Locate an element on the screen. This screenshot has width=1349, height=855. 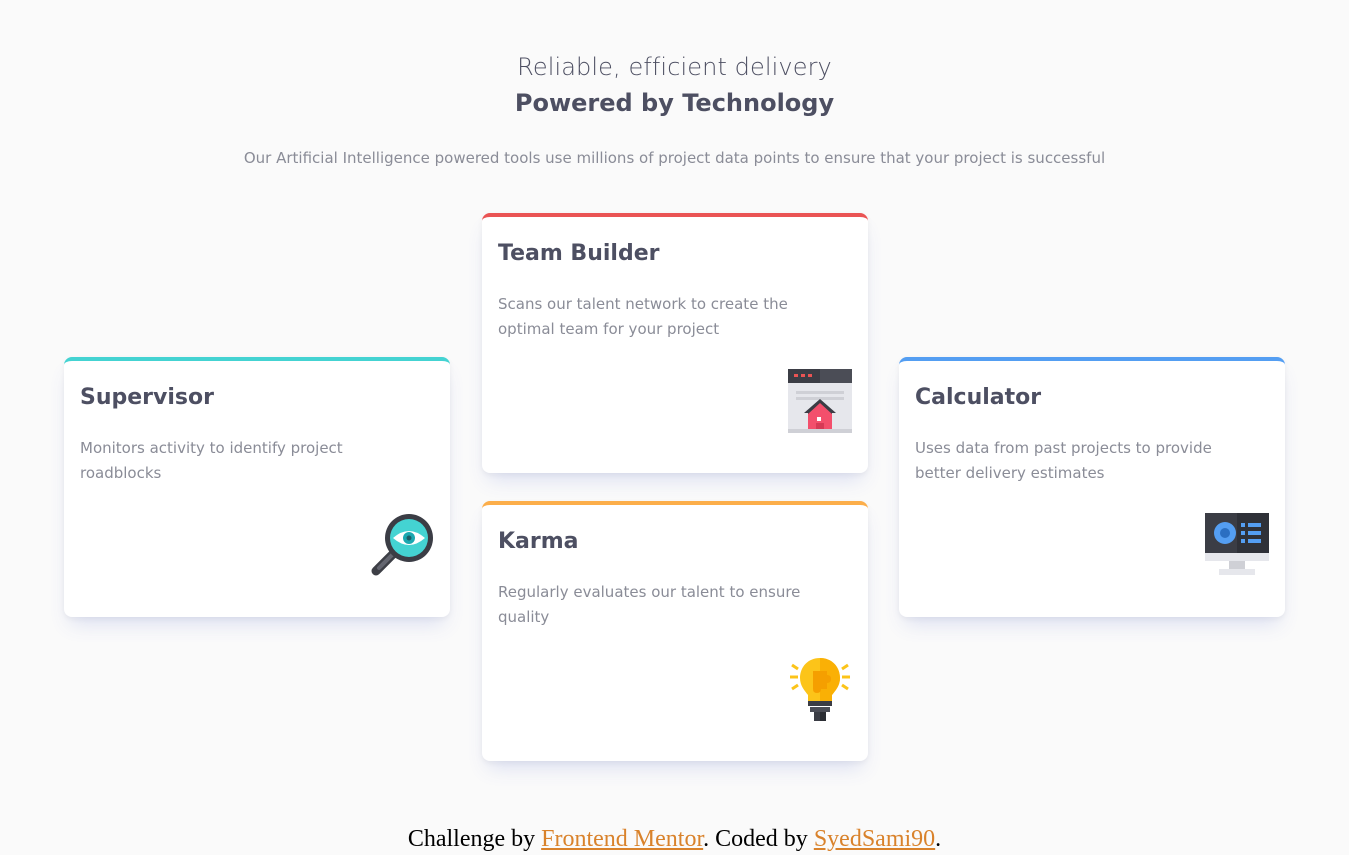
card-title: Supervisor is located at coordinates (147, 397).